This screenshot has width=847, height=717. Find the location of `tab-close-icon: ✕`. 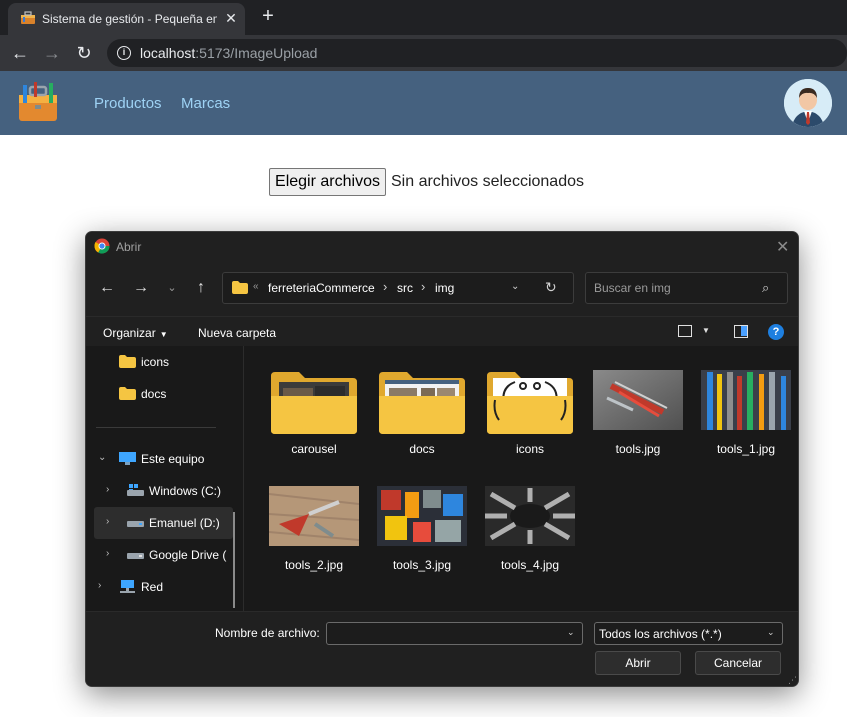

tab-close-icon: ✕ is located at coordinates (231, 18).